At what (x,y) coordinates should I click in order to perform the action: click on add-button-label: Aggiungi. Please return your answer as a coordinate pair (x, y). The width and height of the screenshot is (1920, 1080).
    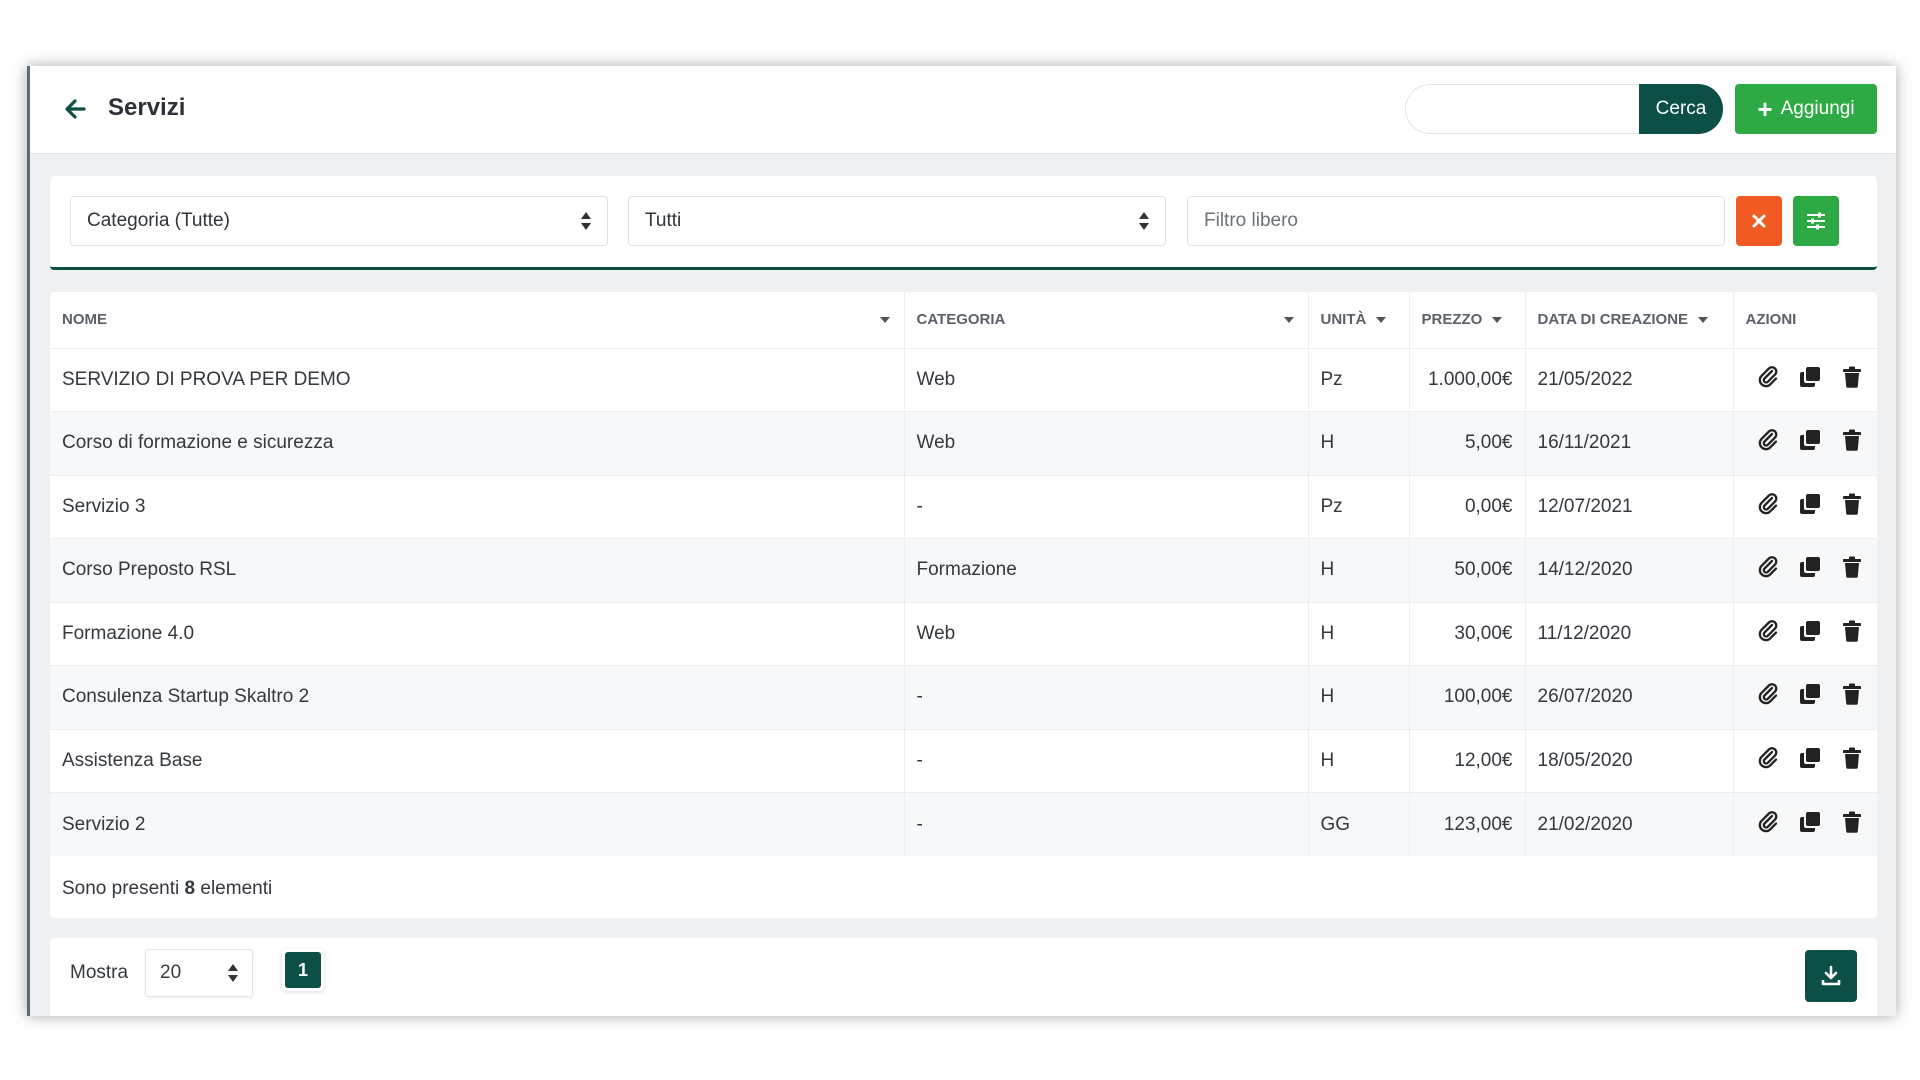
    Looking at the image, I should click on (1817, 108).